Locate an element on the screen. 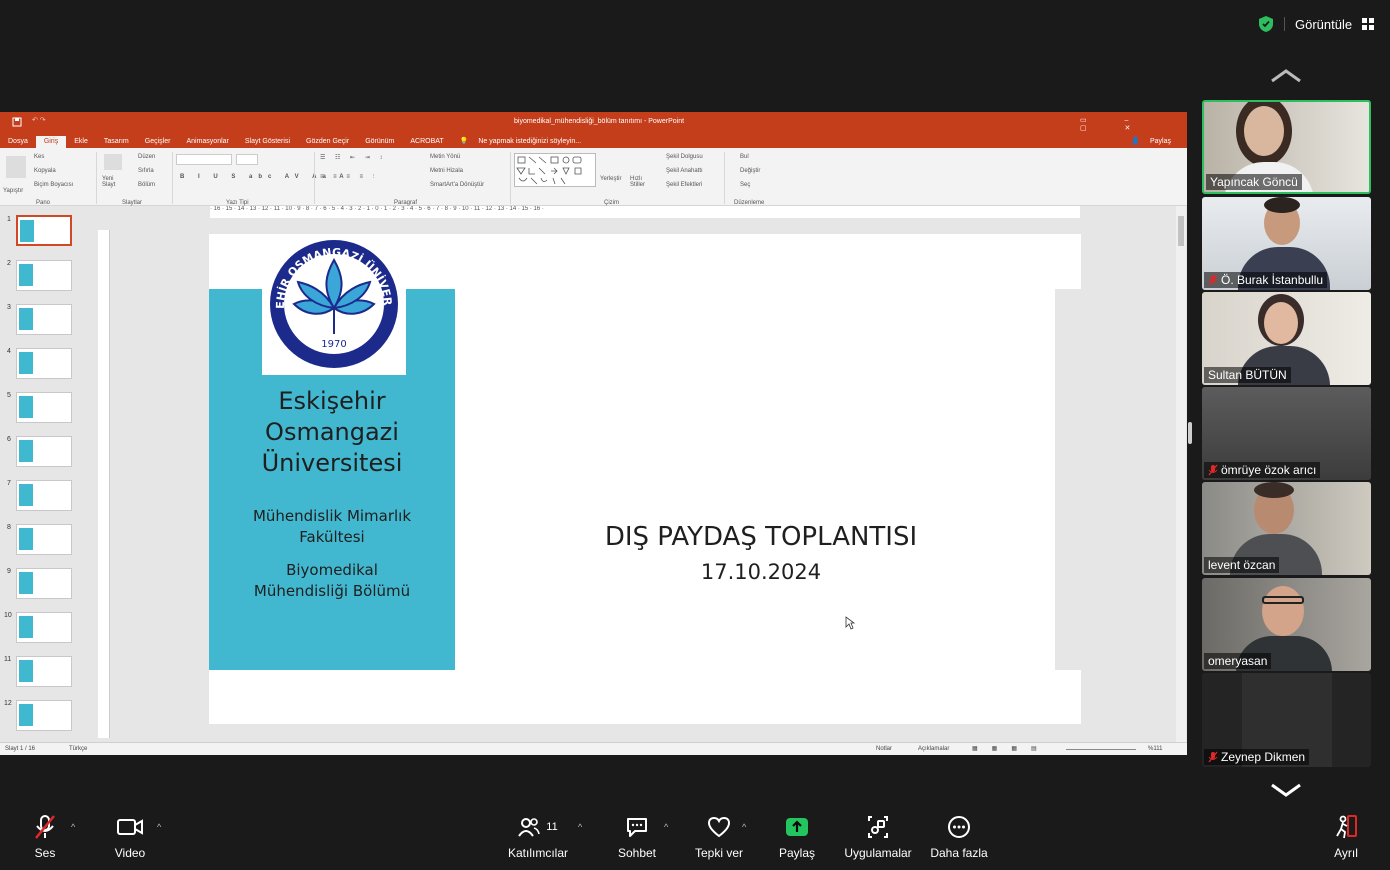 The image size is (1390, 870). find-label: Bul is located at coordinates (744, 157).